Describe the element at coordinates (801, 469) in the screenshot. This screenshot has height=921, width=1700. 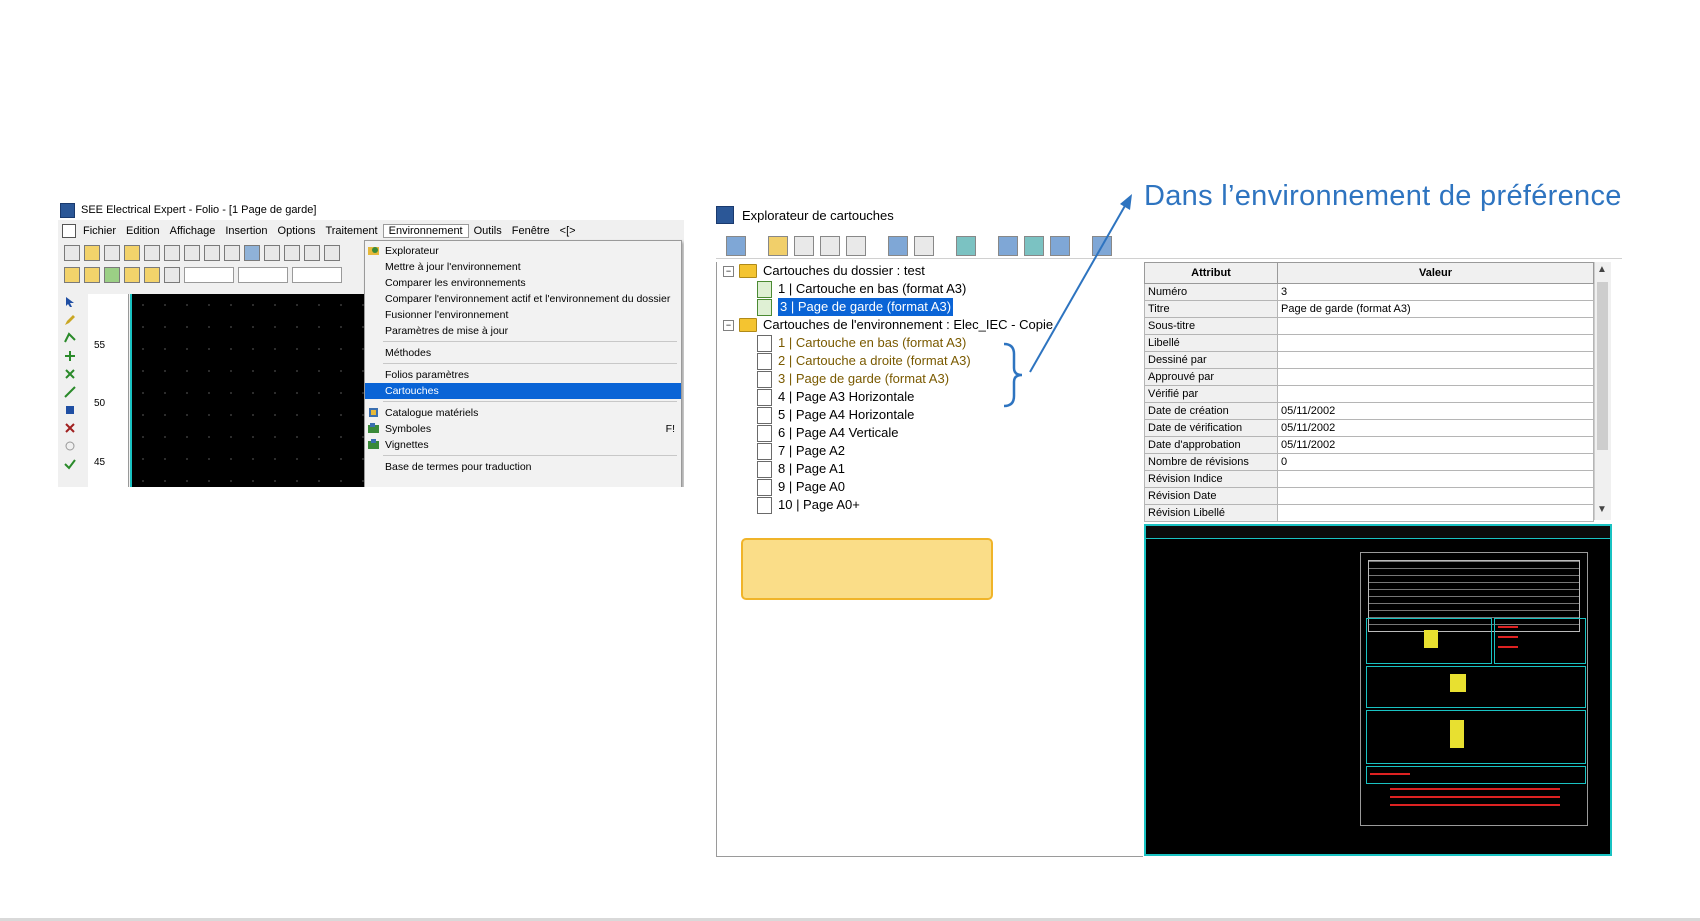
I see `tree-item: 8 | Page A1` at that location.